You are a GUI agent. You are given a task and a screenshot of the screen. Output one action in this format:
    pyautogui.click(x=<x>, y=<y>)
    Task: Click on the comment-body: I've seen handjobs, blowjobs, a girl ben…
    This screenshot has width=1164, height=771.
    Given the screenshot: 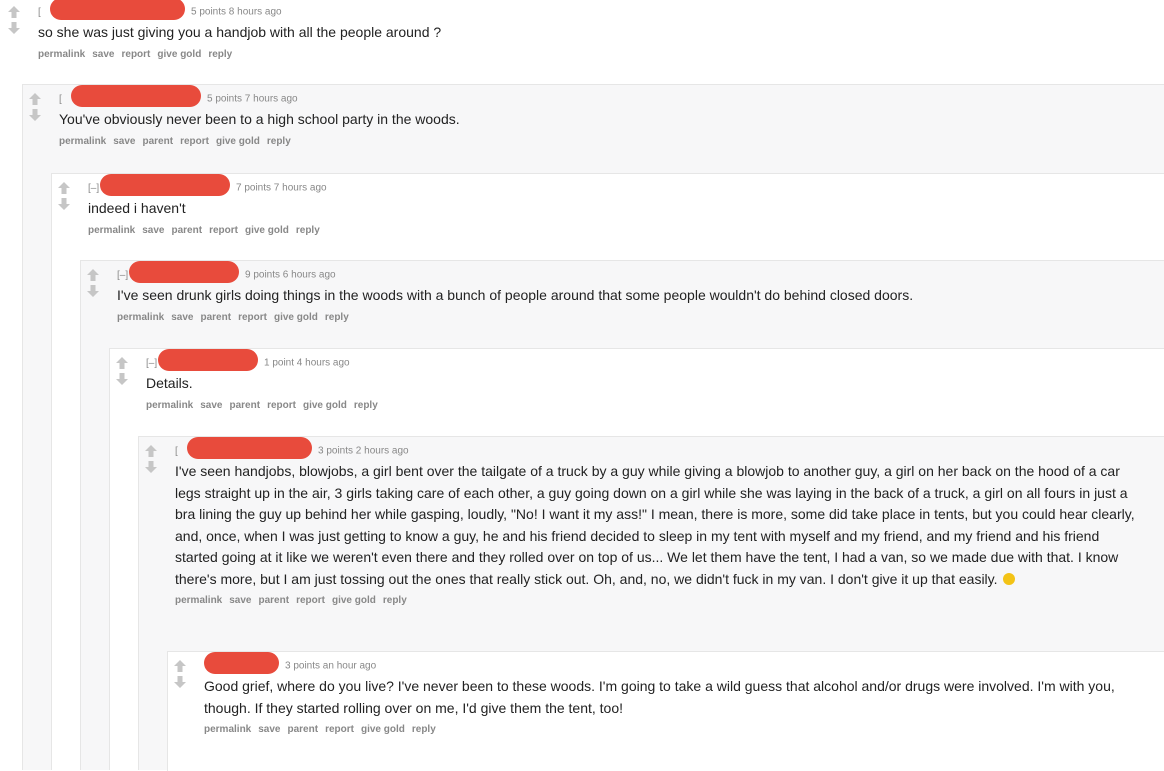 What is the action you would take?
    pyautogui.click(x=655, y=525)
    